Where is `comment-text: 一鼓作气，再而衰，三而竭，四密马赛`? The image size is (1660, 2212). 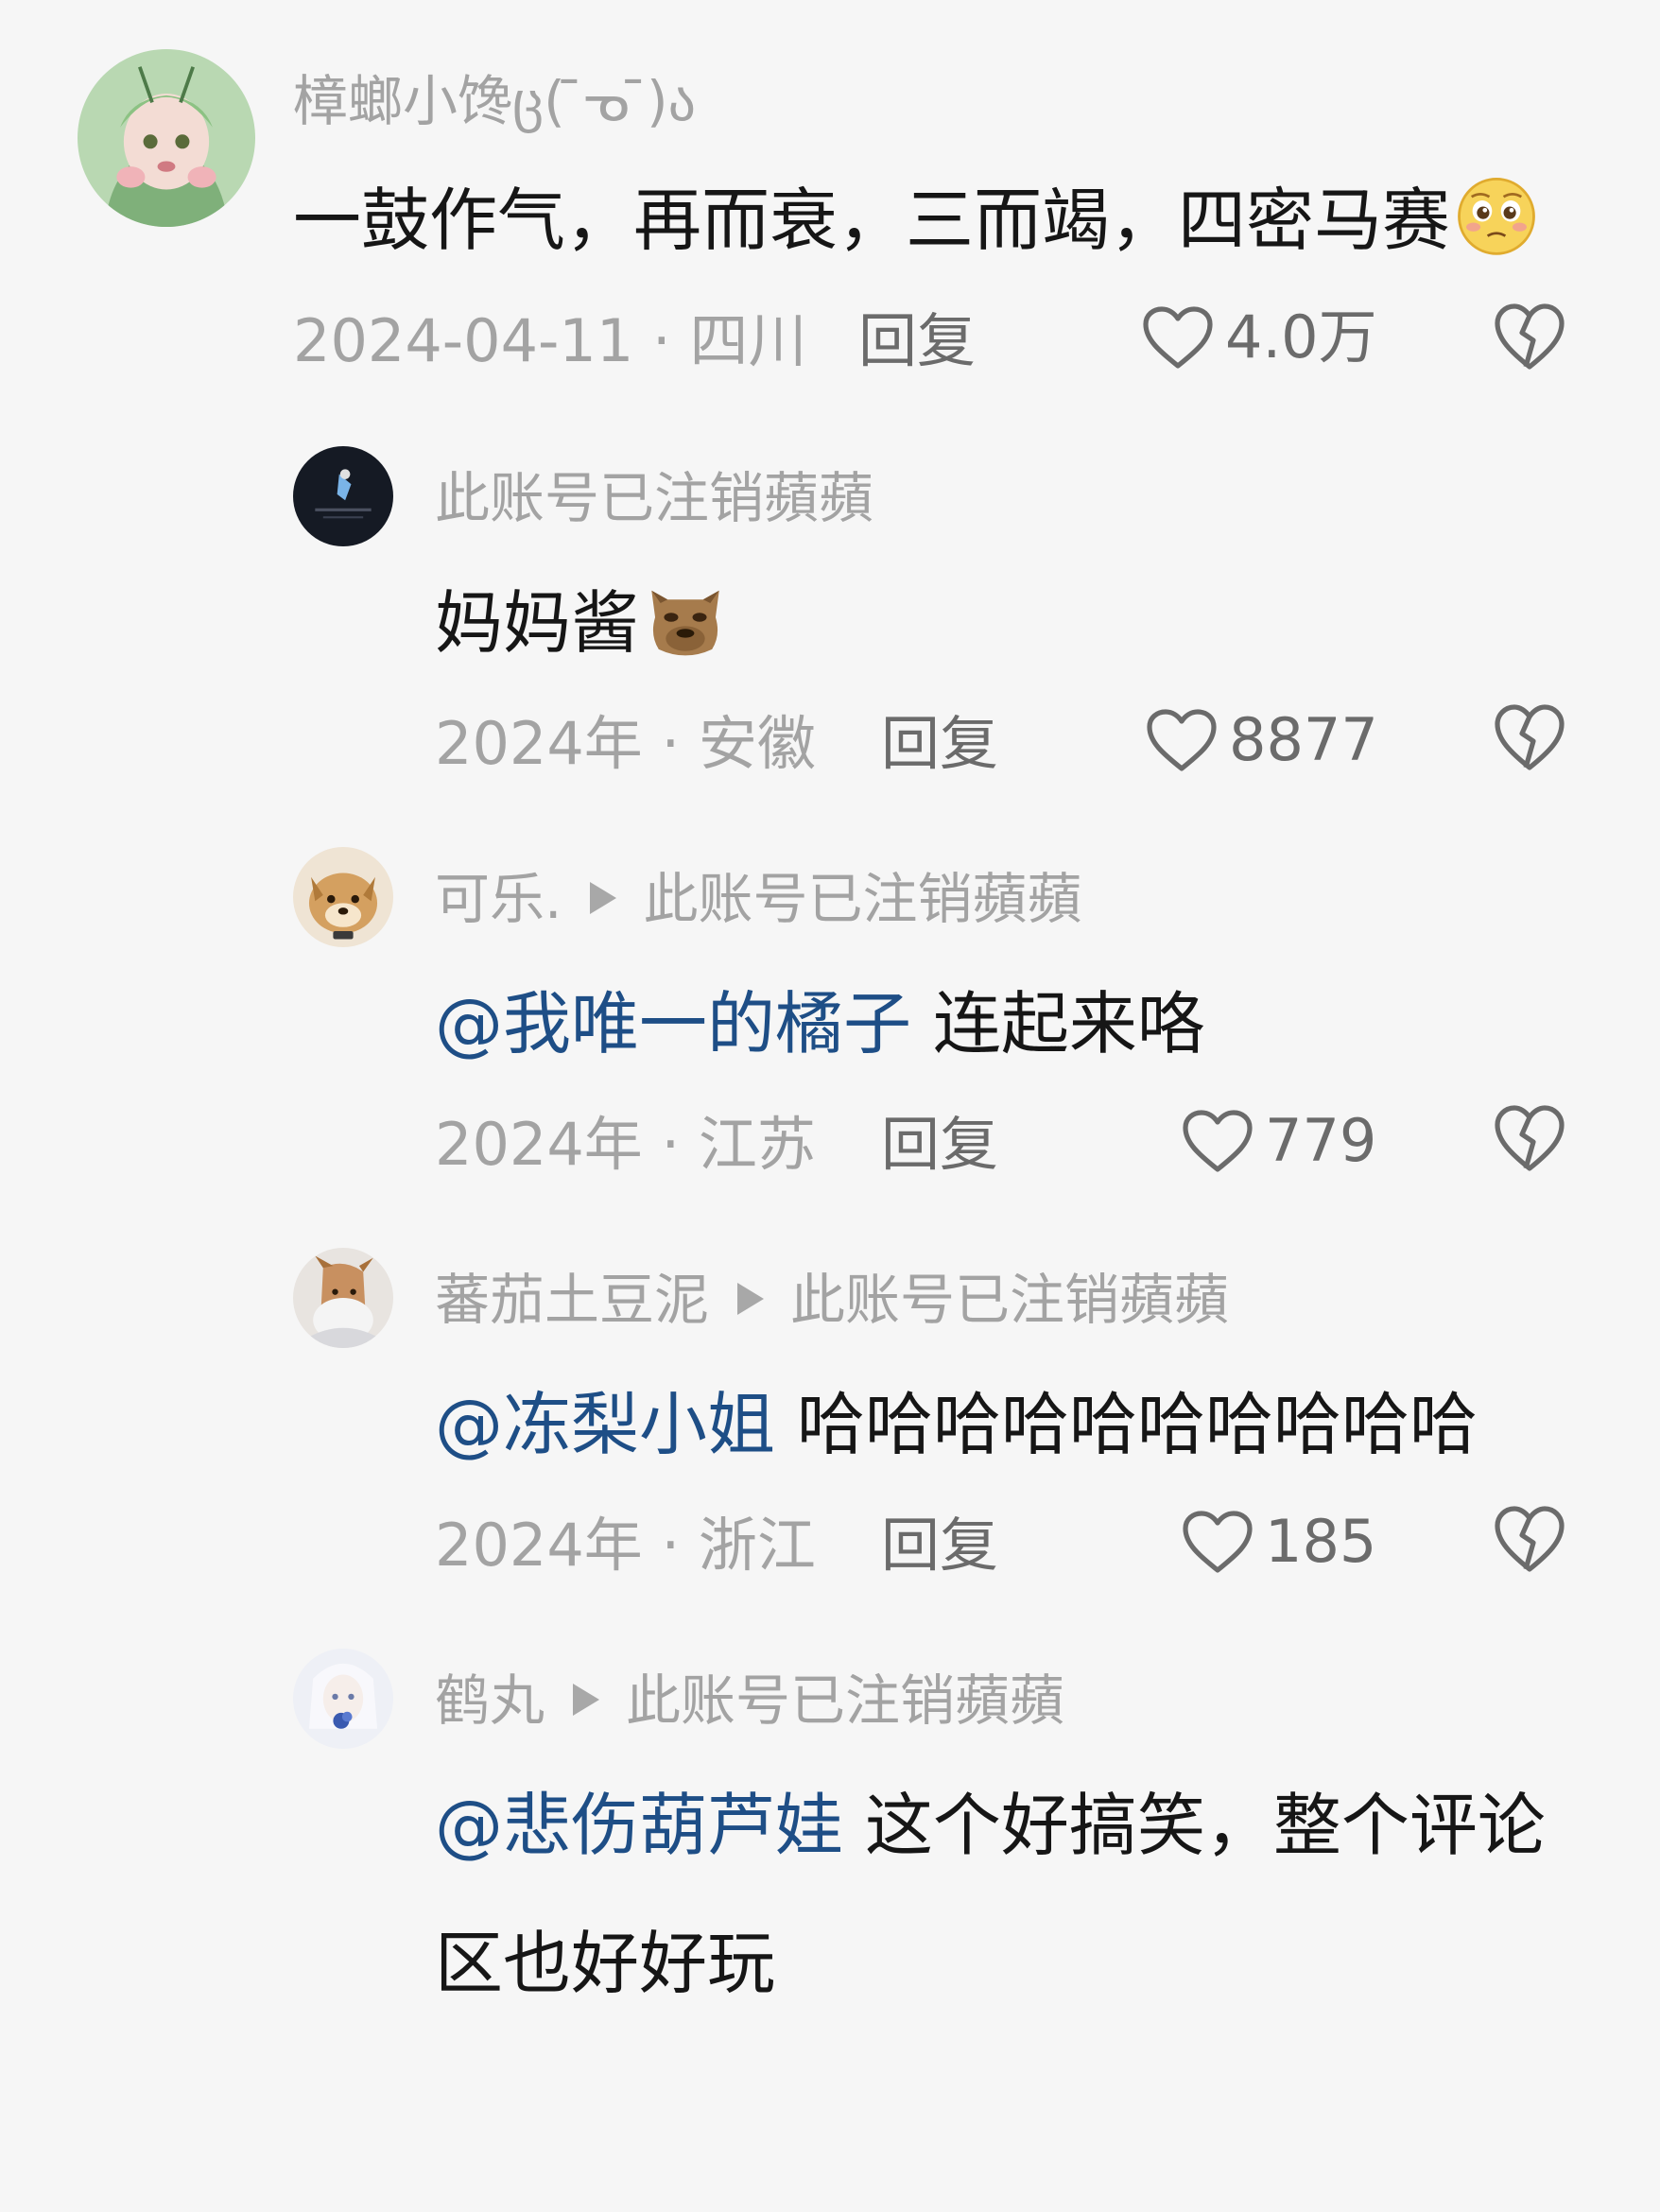
comment-text: 一鼓作气，再而衰，三而竭，四密马赛 is located at coordinates (918, 220).